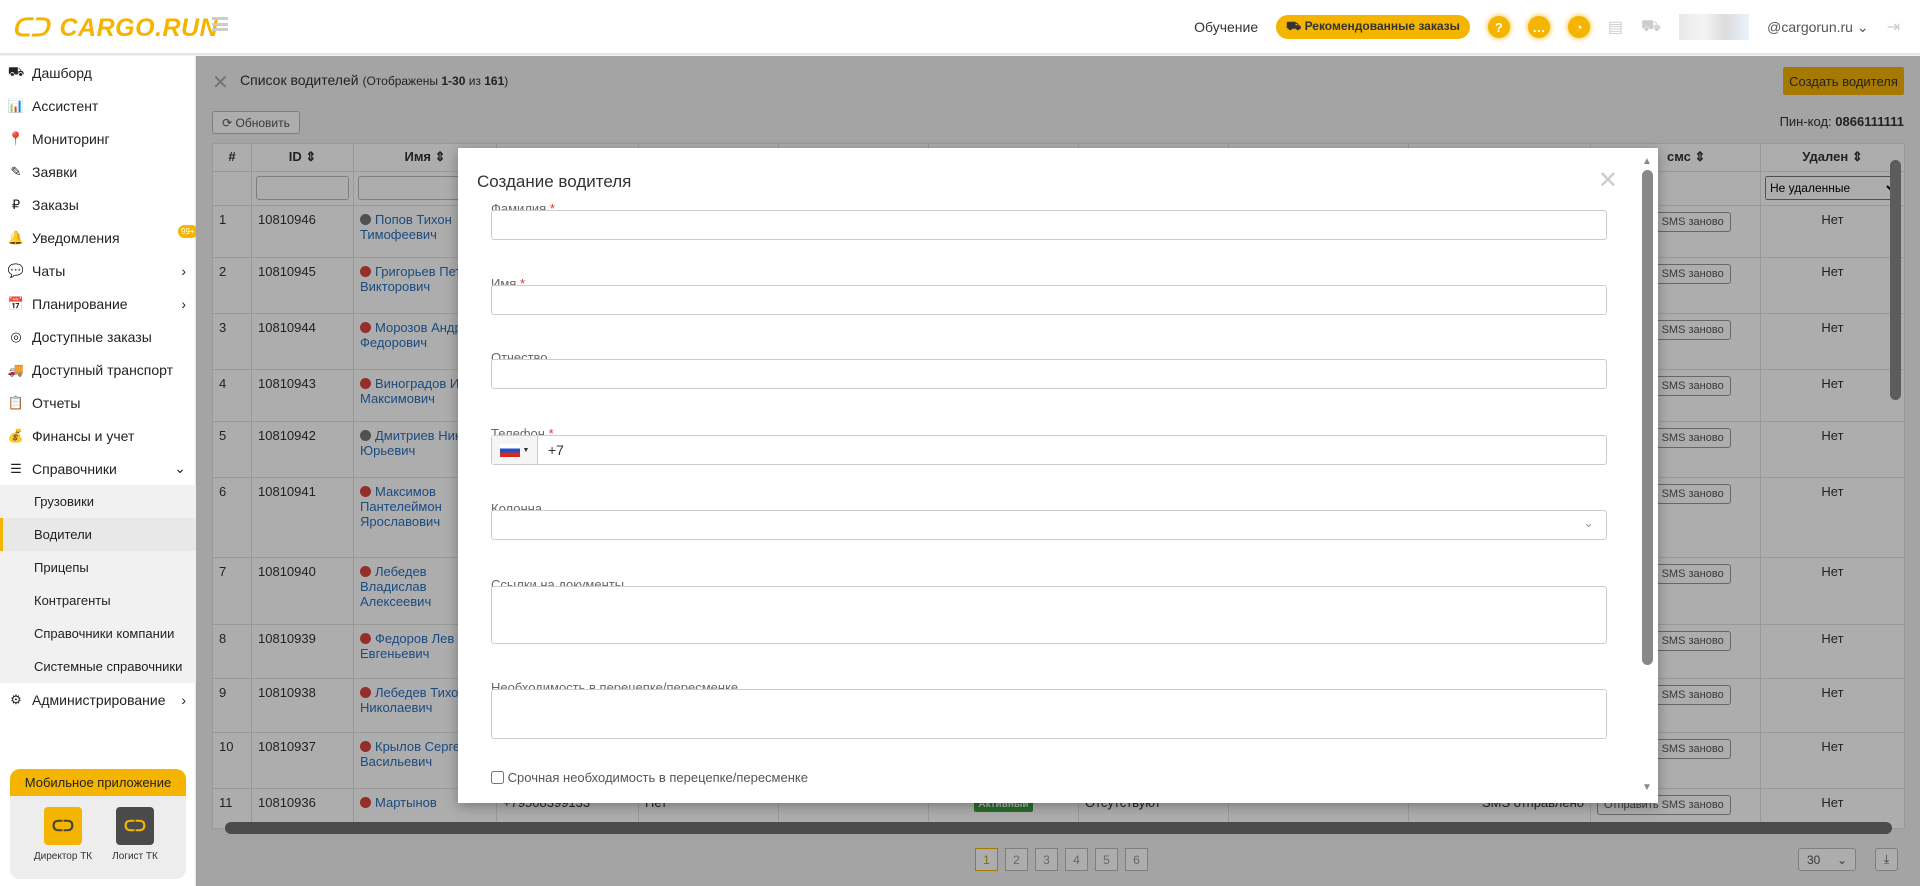 This screenshot has width=1920, height=886. I want to click on sidebar-item-label: Заказы, so click(55, 204).